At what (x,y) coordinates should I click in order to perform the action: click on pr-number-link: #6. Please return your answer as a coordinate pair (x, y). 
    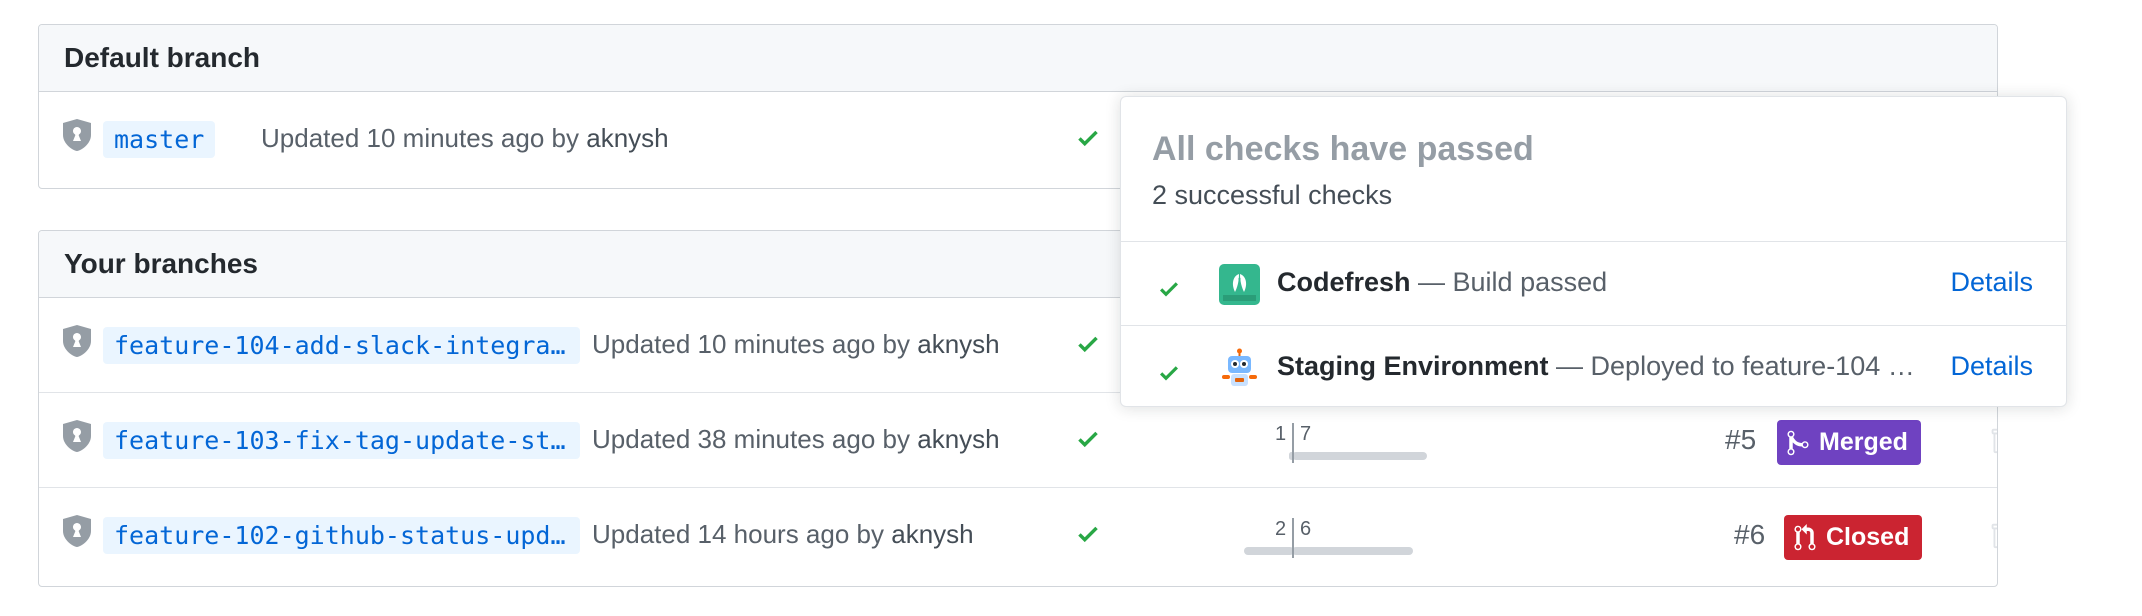
    Looking at the image, I should click on (1749, 535).